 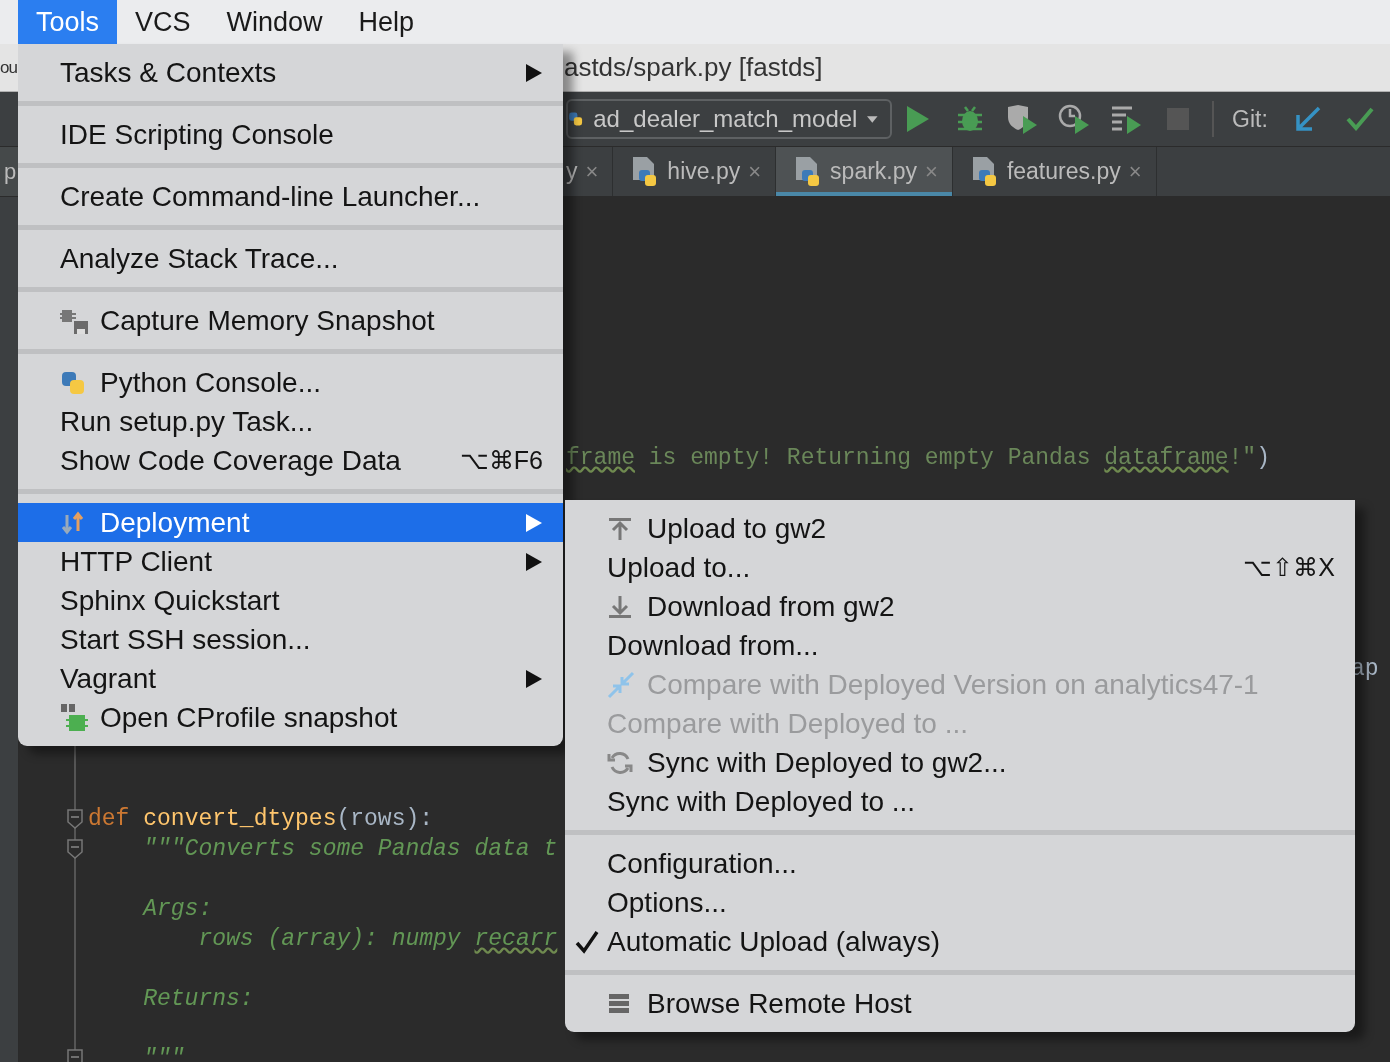 I want to click on editor-tab: spark.py ×, so click(x=864, y=171).